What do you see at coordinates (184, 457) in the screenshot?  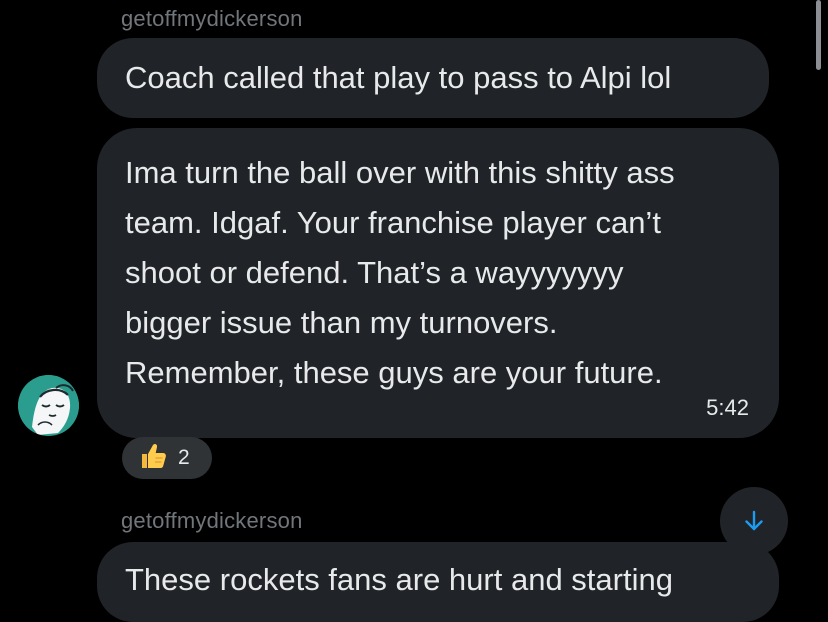 I see `reaction-count: 2` at bounding box center [184, 457].